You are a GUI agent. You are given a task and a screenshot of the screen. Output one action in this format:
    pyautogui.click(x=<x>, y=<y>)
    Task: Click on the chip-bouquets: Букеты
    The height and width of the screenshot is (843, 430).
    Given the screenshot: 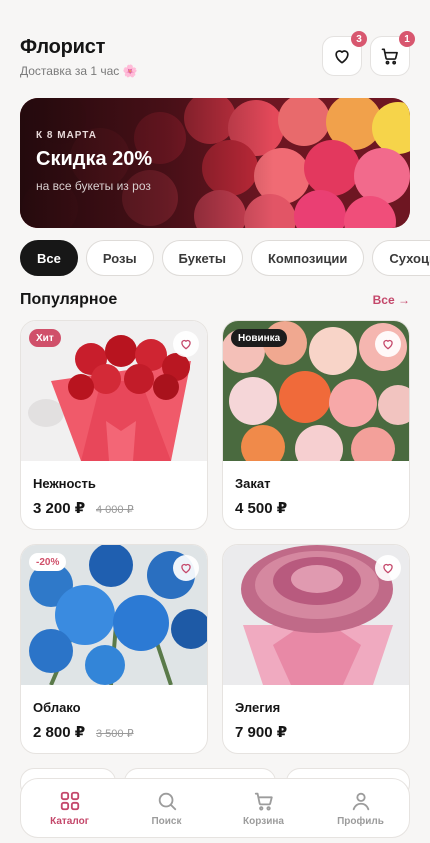 What is the action you would take?
    pyautogui.click(x=202, y=258)
    